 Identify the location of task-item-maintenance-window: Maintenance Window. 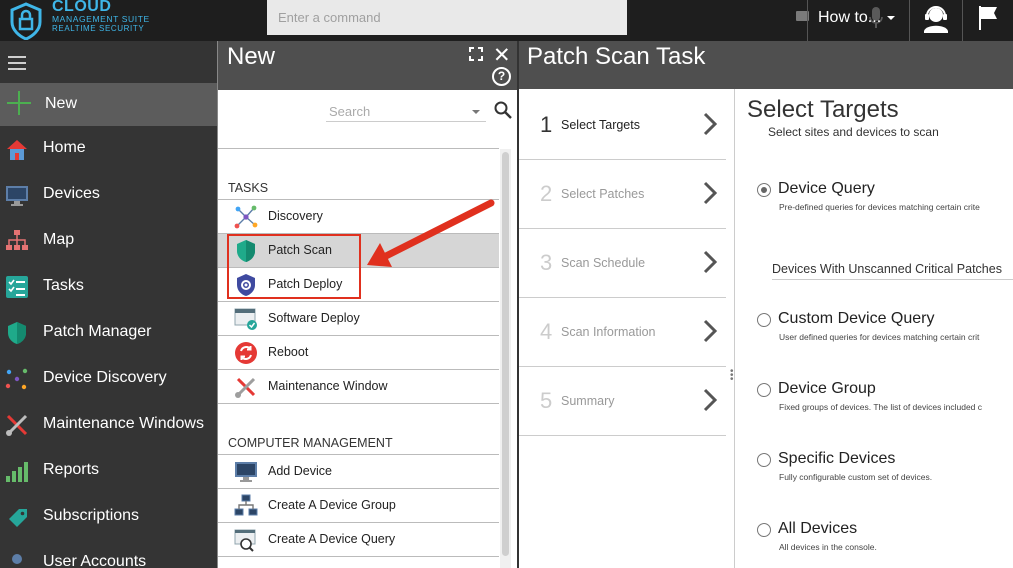
(358, 387).